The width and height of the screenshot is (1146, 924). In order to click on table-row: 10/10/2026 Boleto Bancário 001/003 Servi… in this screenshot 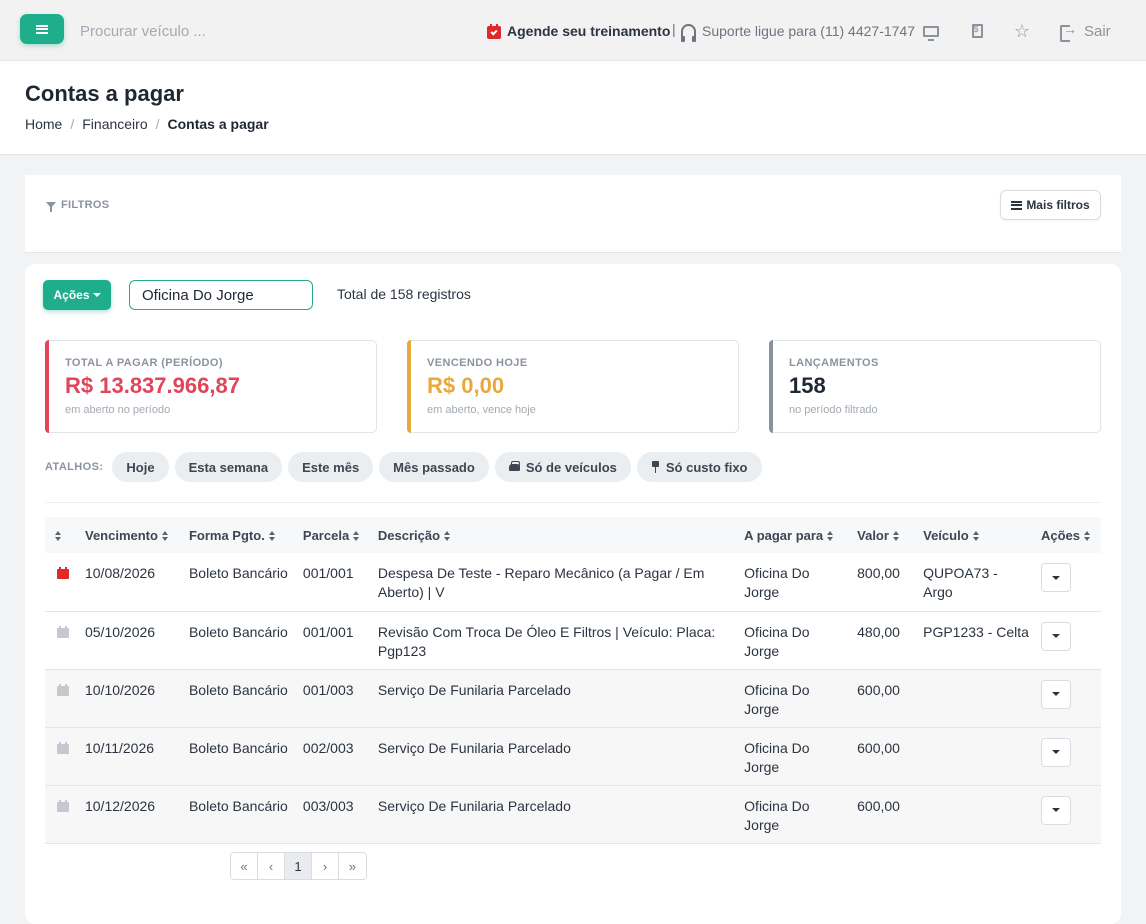, I will do `click(573, 698)`.